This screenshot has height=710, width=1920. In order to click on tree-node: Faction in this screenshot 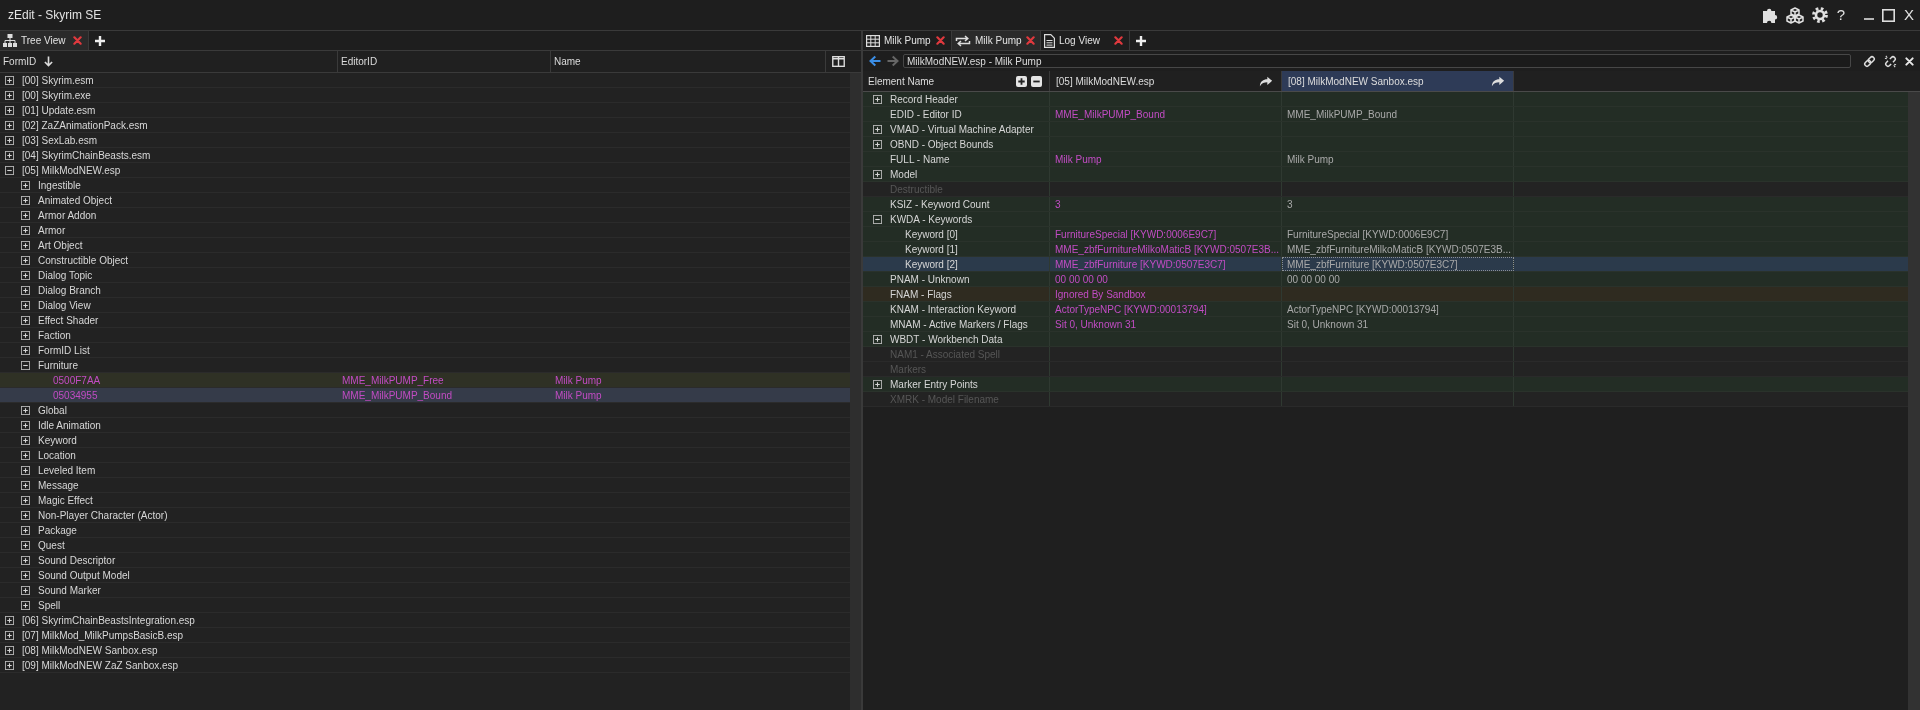, I will do `click(425, 335)`.